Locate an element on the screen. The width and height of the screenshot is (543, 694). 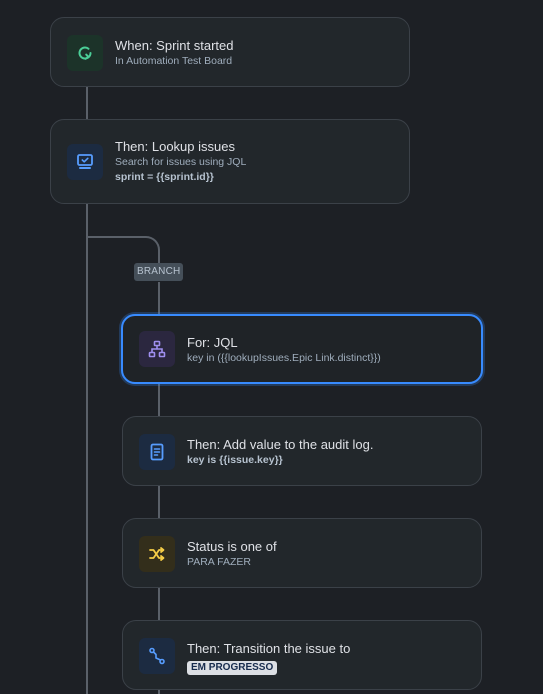
lookup-title: Then: Lookup issues is located at coordinates (175, 146).